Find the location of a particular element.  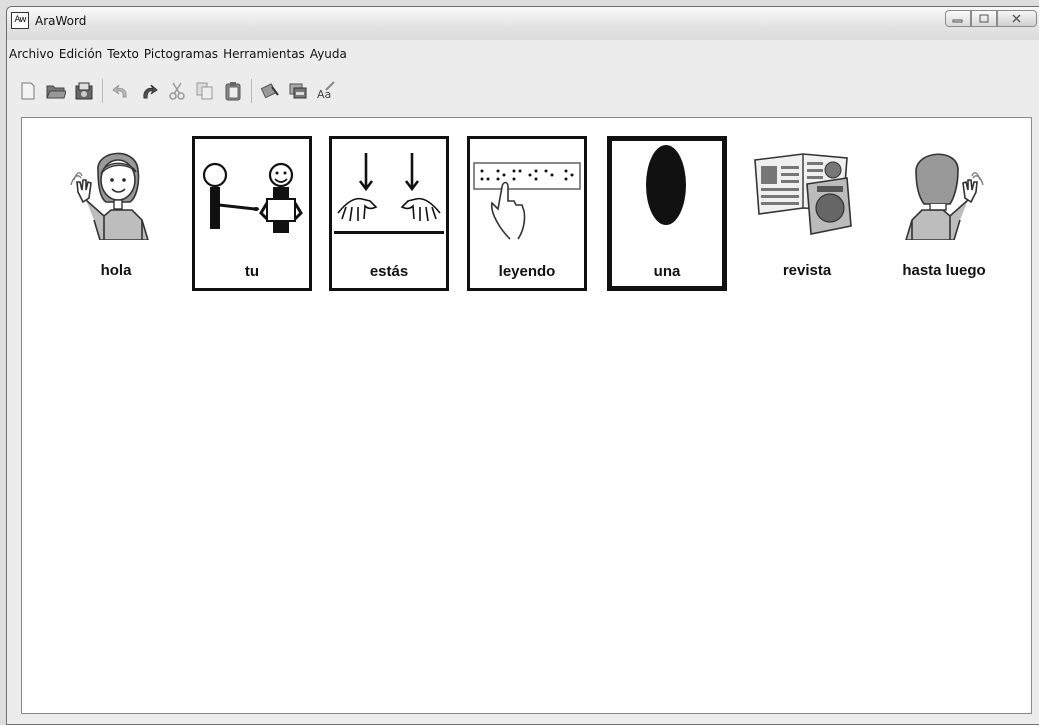

number-one-icon is located at coordinates (666, 185).